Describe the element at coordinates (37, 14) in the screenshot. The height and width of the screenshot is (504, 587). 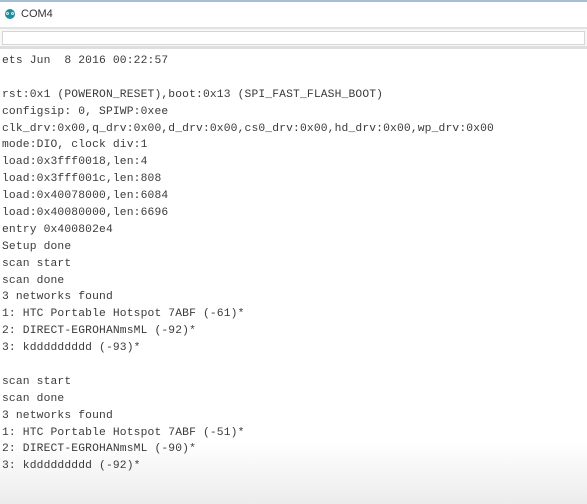
I see `window-title: COM4` at that location.